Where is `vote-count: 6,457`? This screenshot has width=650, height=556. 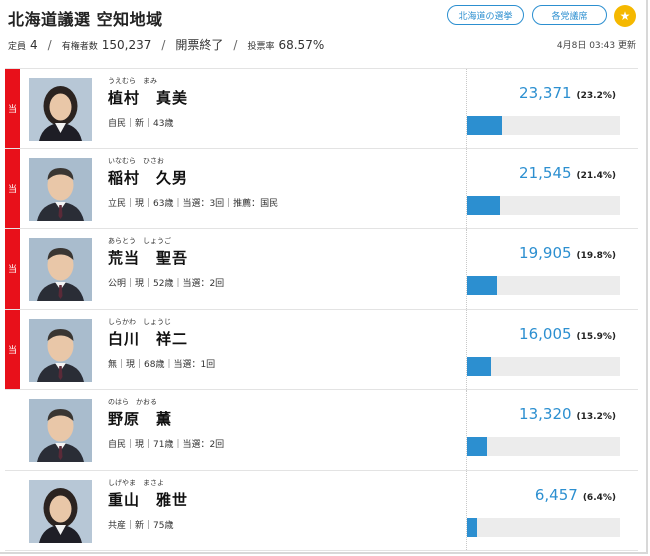 vote-count: 6,457 is located at coordinates (556, 494).